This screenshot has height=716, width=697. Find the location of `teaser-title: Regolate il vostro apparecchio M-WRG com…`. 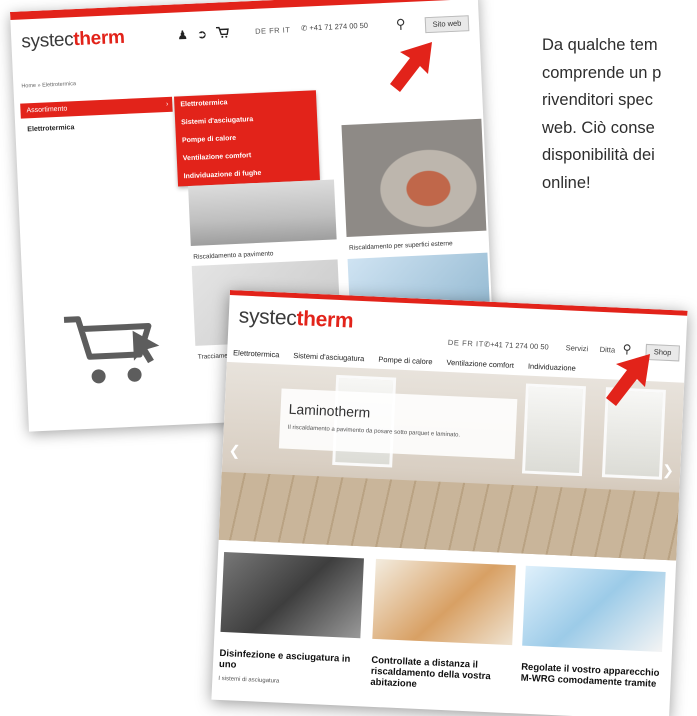

teaser-title: Regolate il vostro apparecchio M-WRG com… is located at coordinates (590, 675).